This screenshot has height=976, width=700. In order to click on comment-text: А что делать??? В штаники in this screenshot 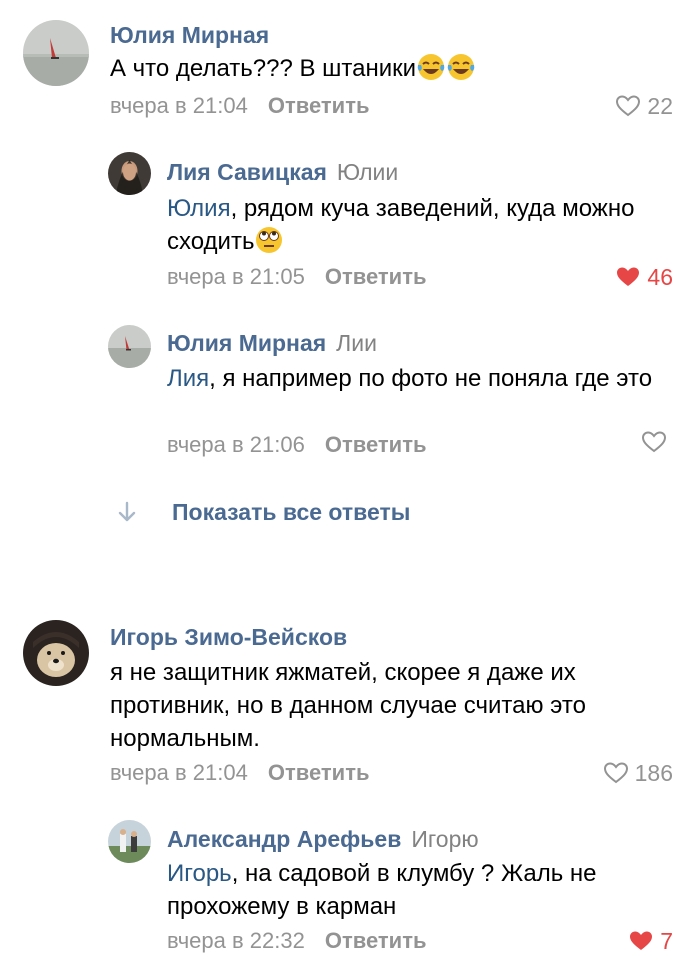, I will do `click(380, 68)`.